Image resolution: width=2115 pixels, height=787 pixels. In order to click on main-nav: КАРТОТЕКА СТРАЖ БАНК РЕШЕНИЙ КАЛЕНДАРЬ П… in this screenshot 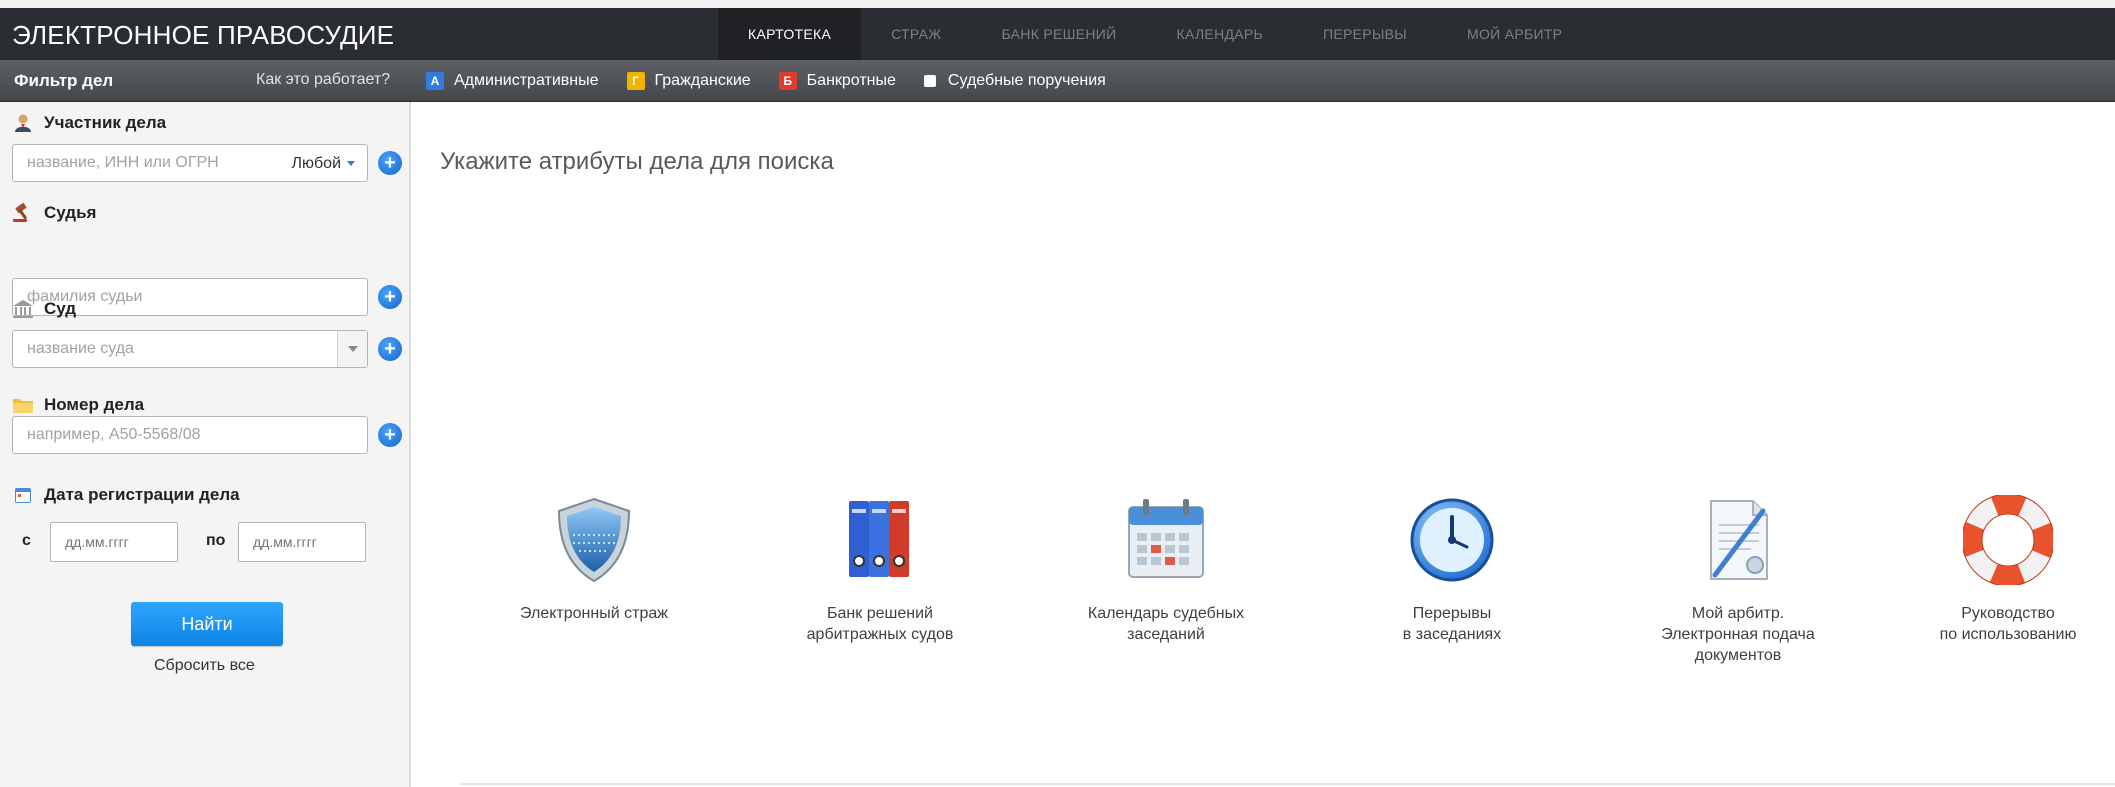, I will do `click(1155, 34)`.